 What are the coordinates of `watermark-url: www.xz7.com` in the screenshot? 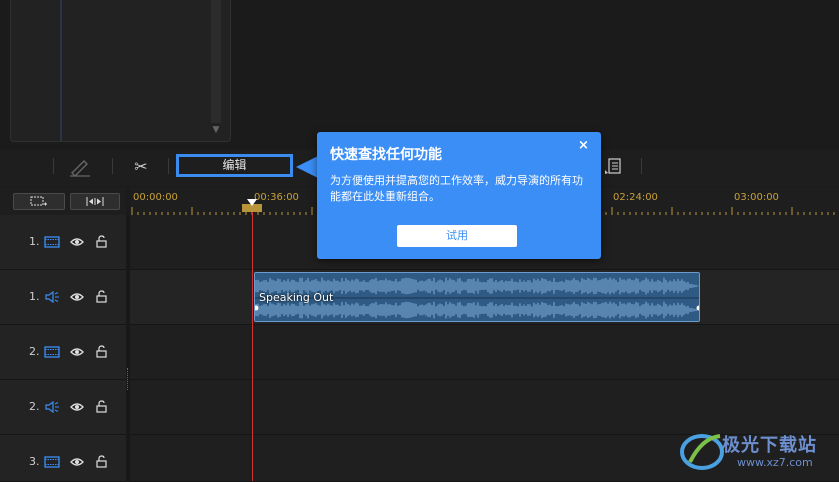 It's located at (775, 462).